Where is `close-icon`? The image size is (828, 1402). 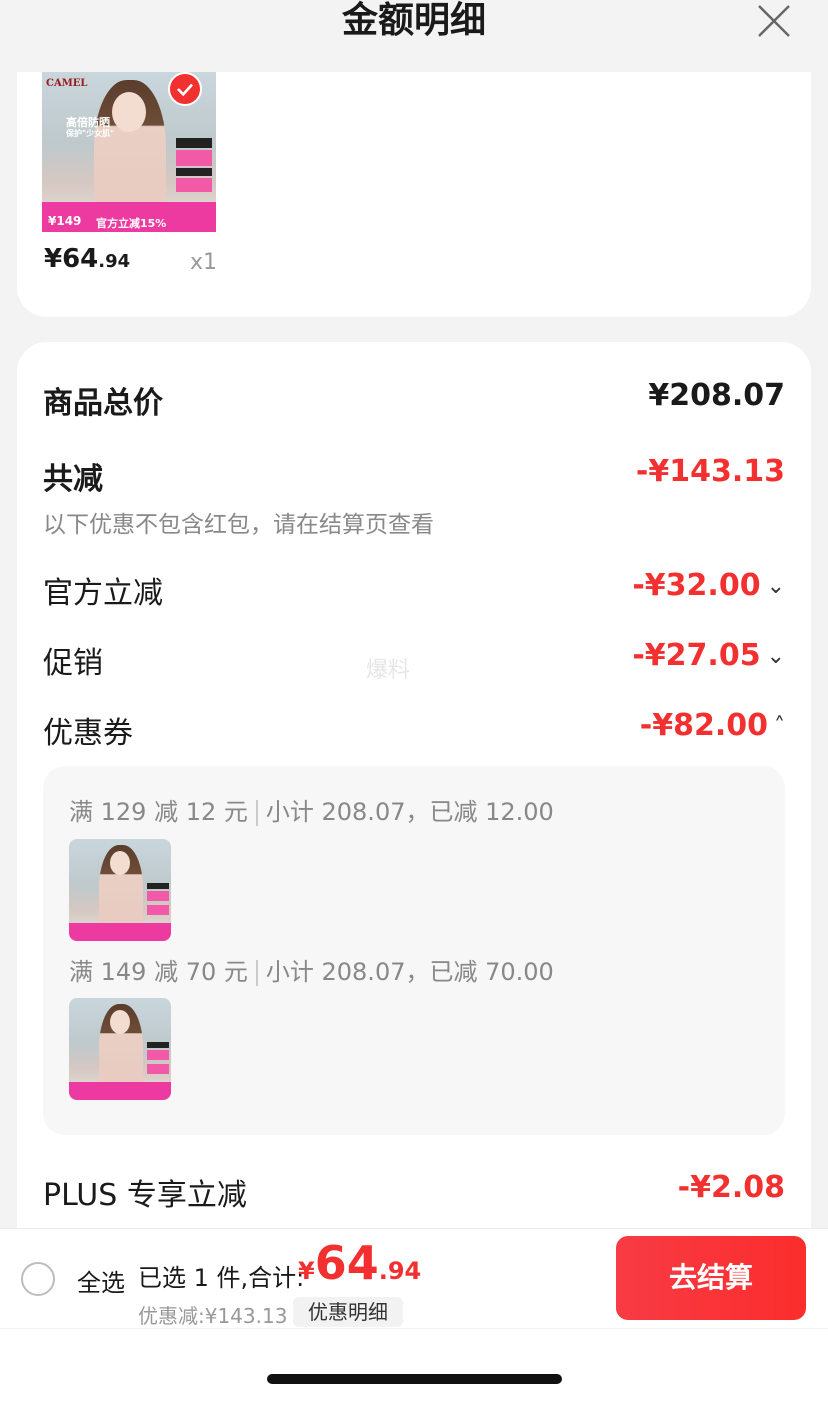 close-icon is located at coordinates (774, 21).